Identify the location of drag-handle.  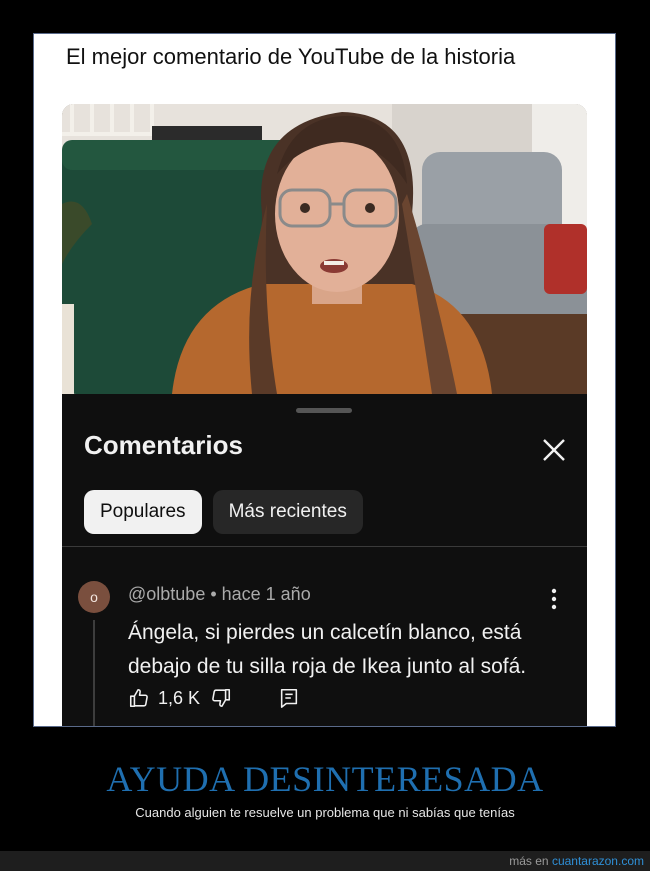
(324, 410).